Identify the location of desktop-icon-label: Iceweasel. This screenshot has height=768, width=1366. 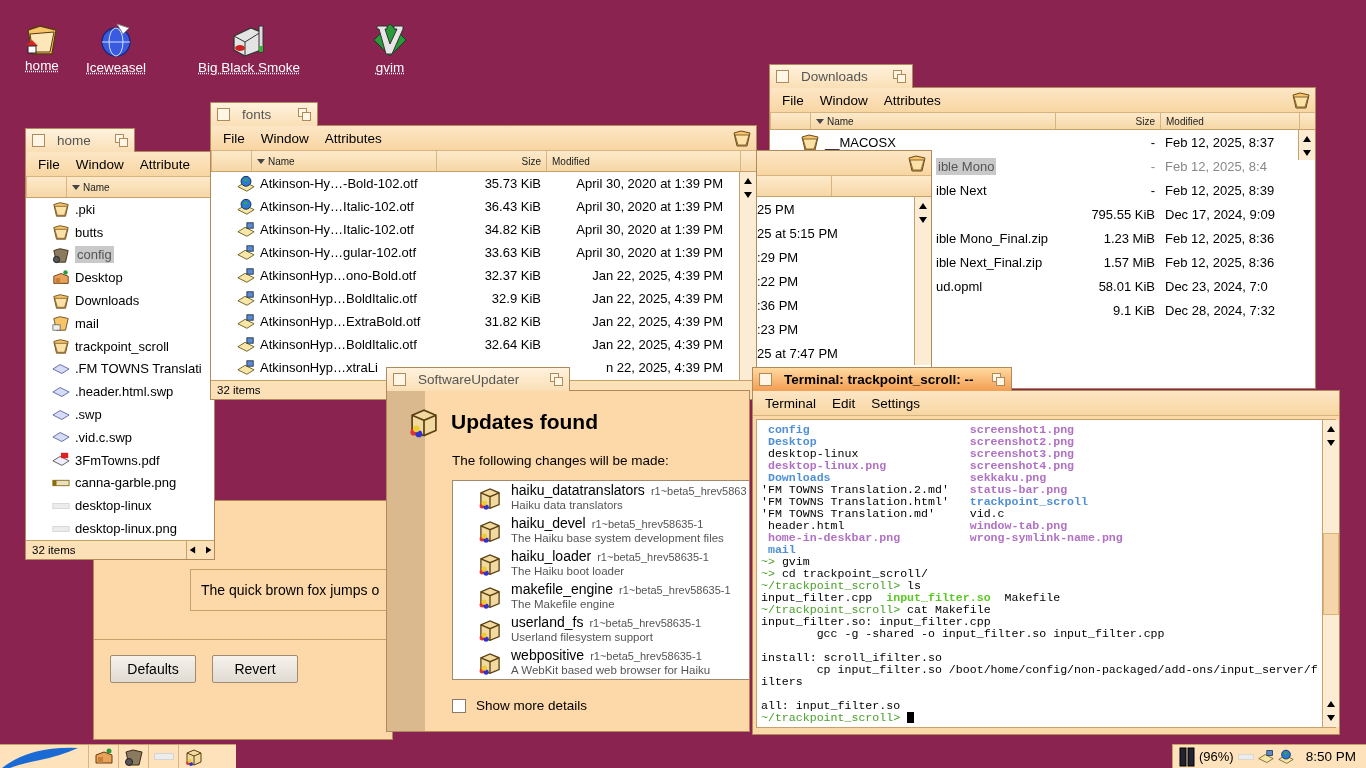
(116, 67).